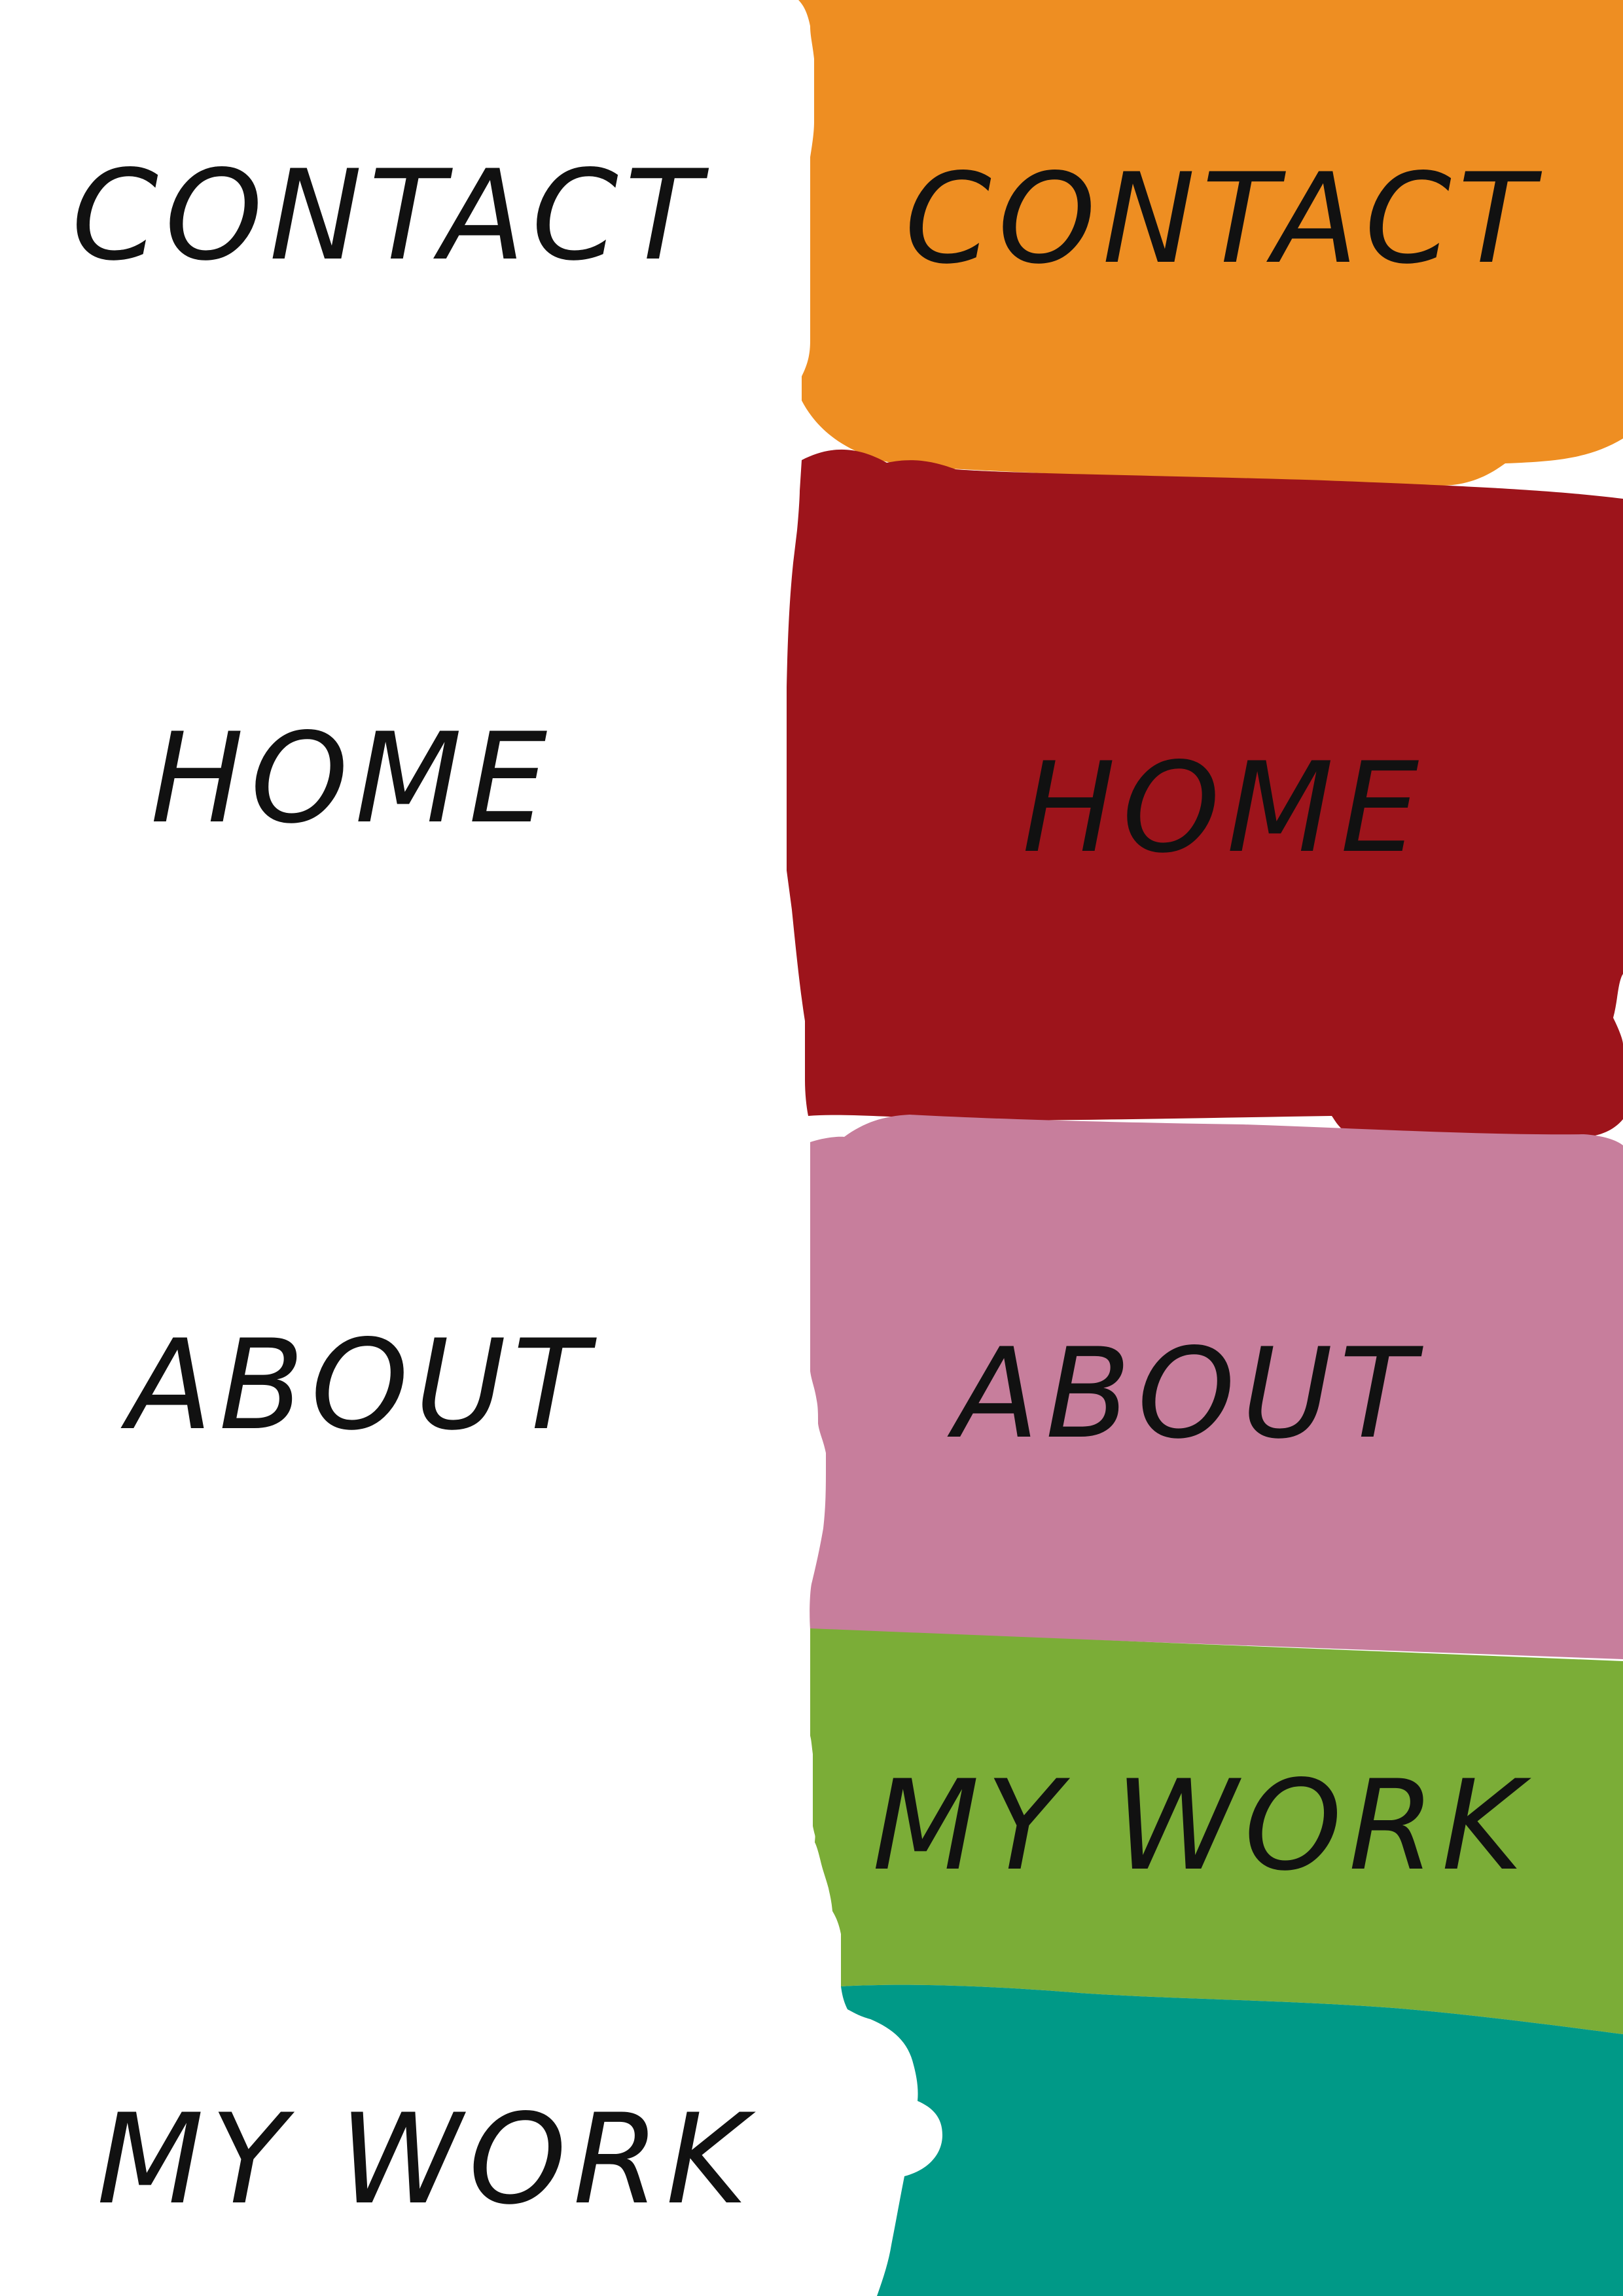 Image resolution: width=1623 pixels, height=2296 pixels. Describe the element at coordinates (1223, 808) in the screenshot. I see `home-button: HOME` at that location.